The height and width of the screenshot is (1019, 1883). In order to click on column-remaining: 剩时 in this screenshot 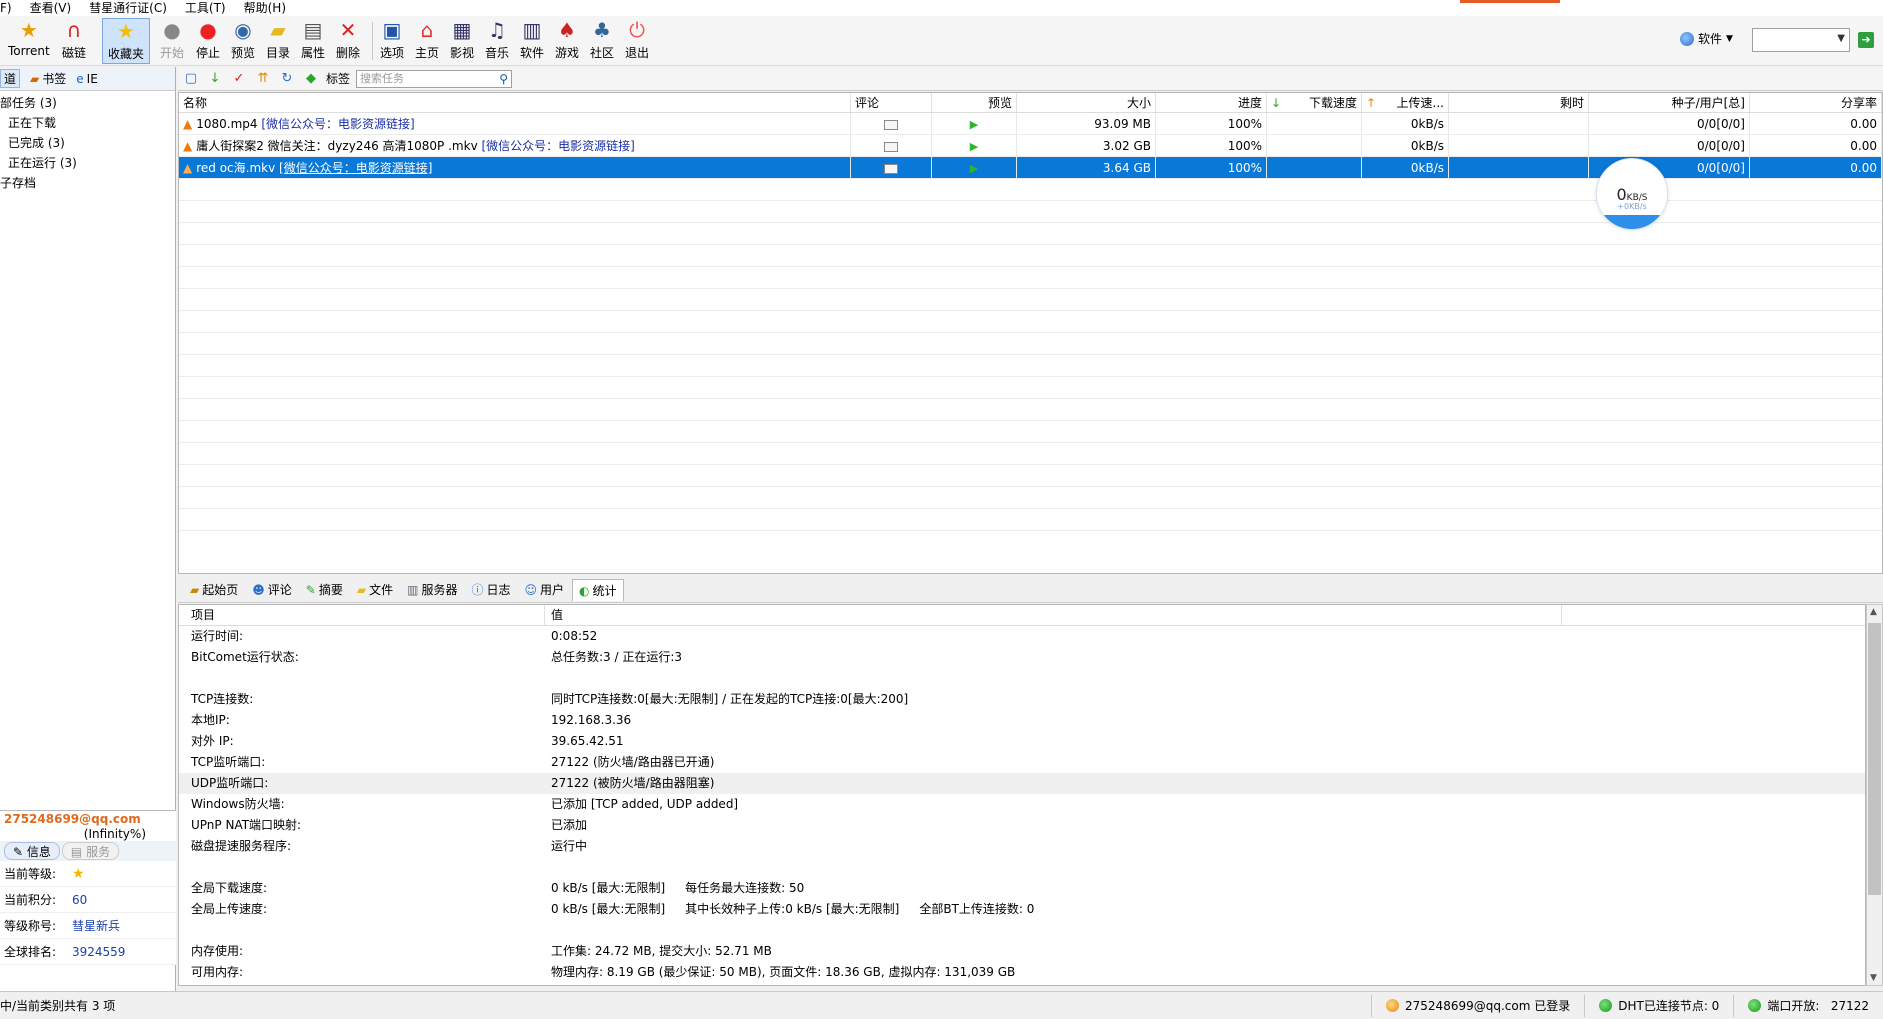, I will do `click(1519, 102)`.